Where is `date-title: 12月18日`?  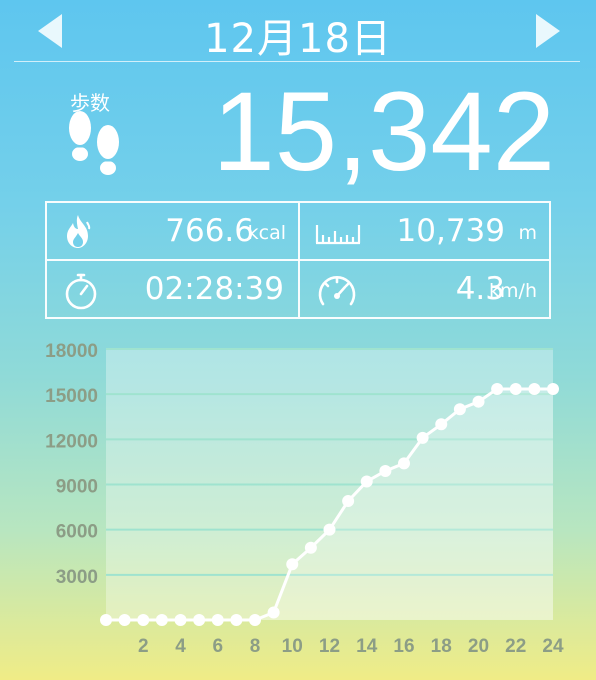 date-title: 12月18日 is located at coordinates (298, 39).